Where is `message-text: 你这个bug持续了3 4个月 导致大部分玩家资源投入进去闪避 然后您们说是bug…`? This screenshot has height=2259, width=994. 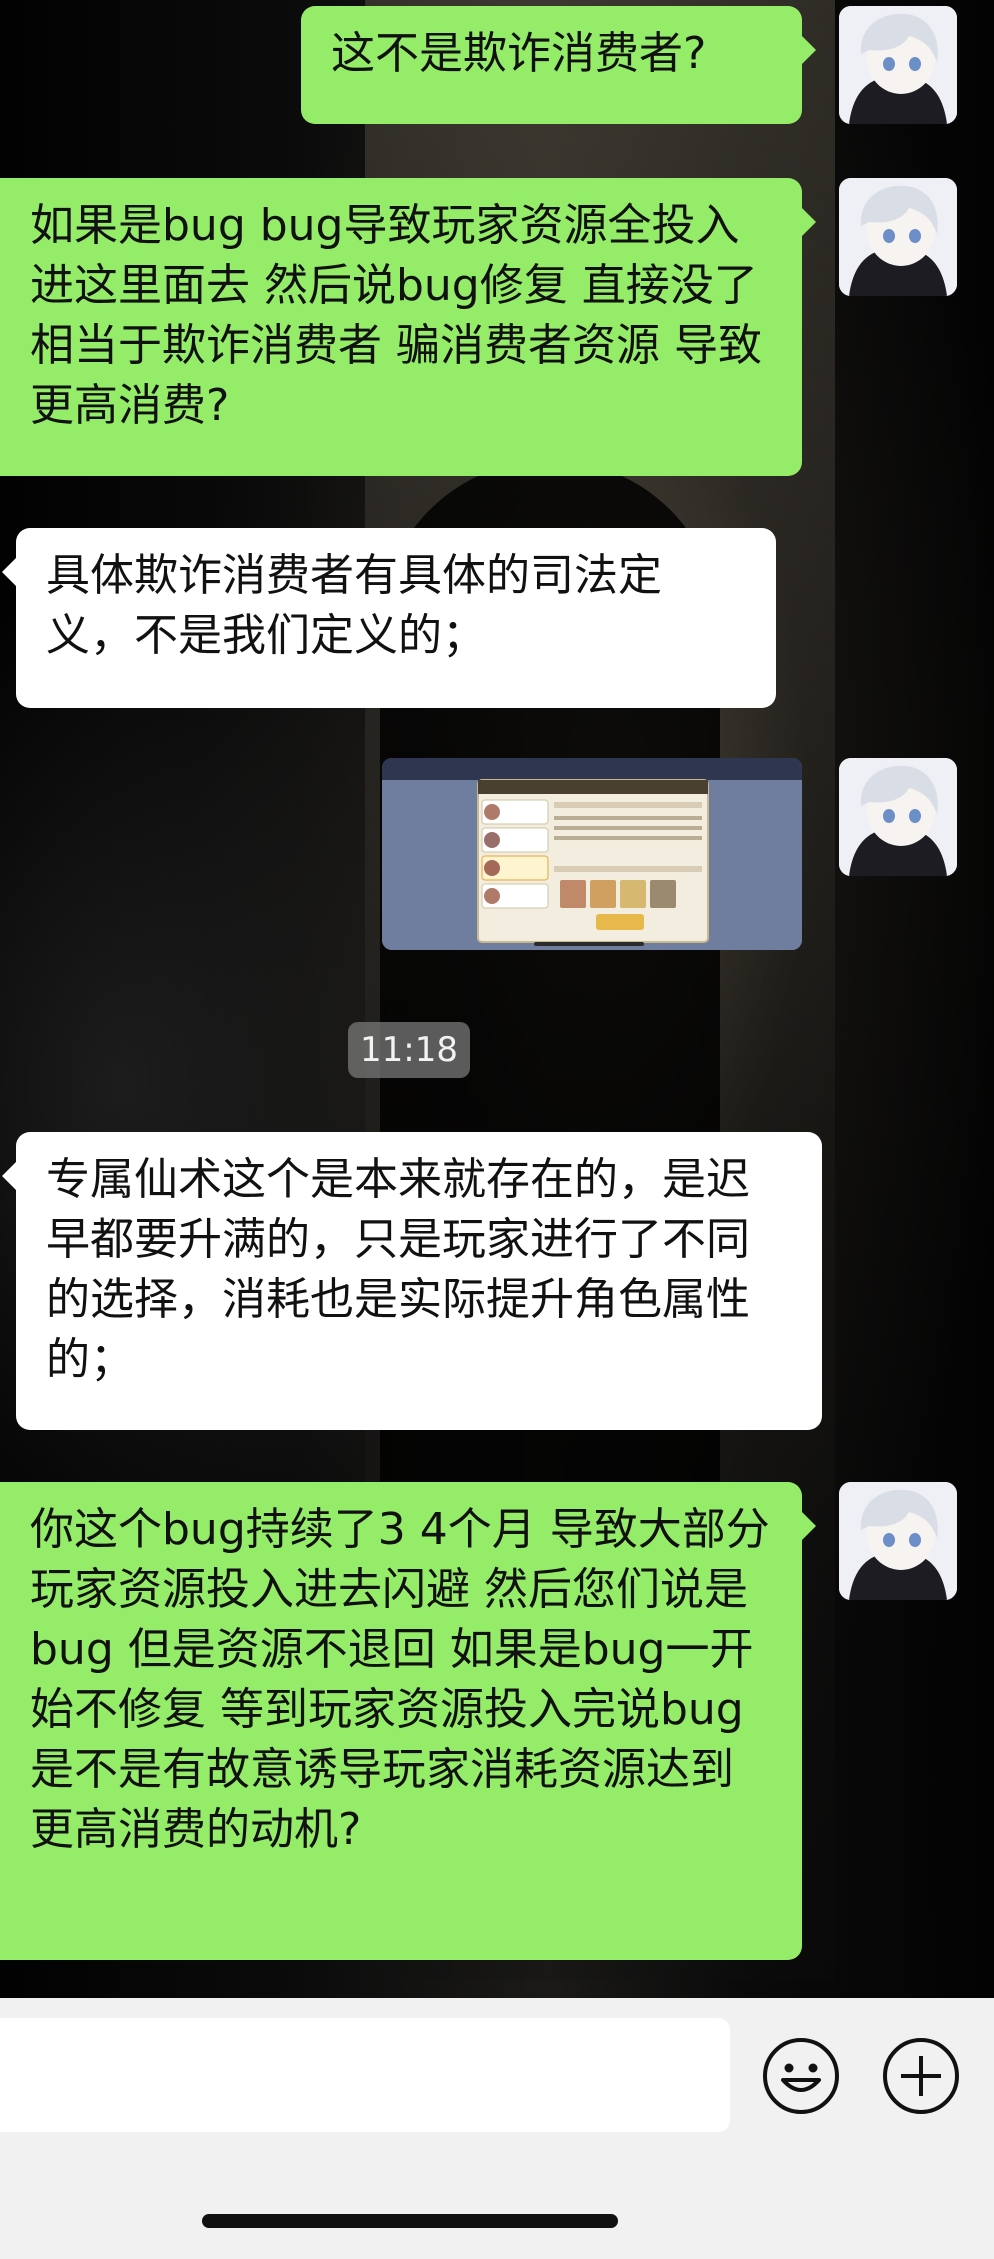
message-text: 你这个bug持续了3 4个月 导致大部分玩家资源投入进去闪避 然后您们说是bug… is located at coordinates (400, 1679).